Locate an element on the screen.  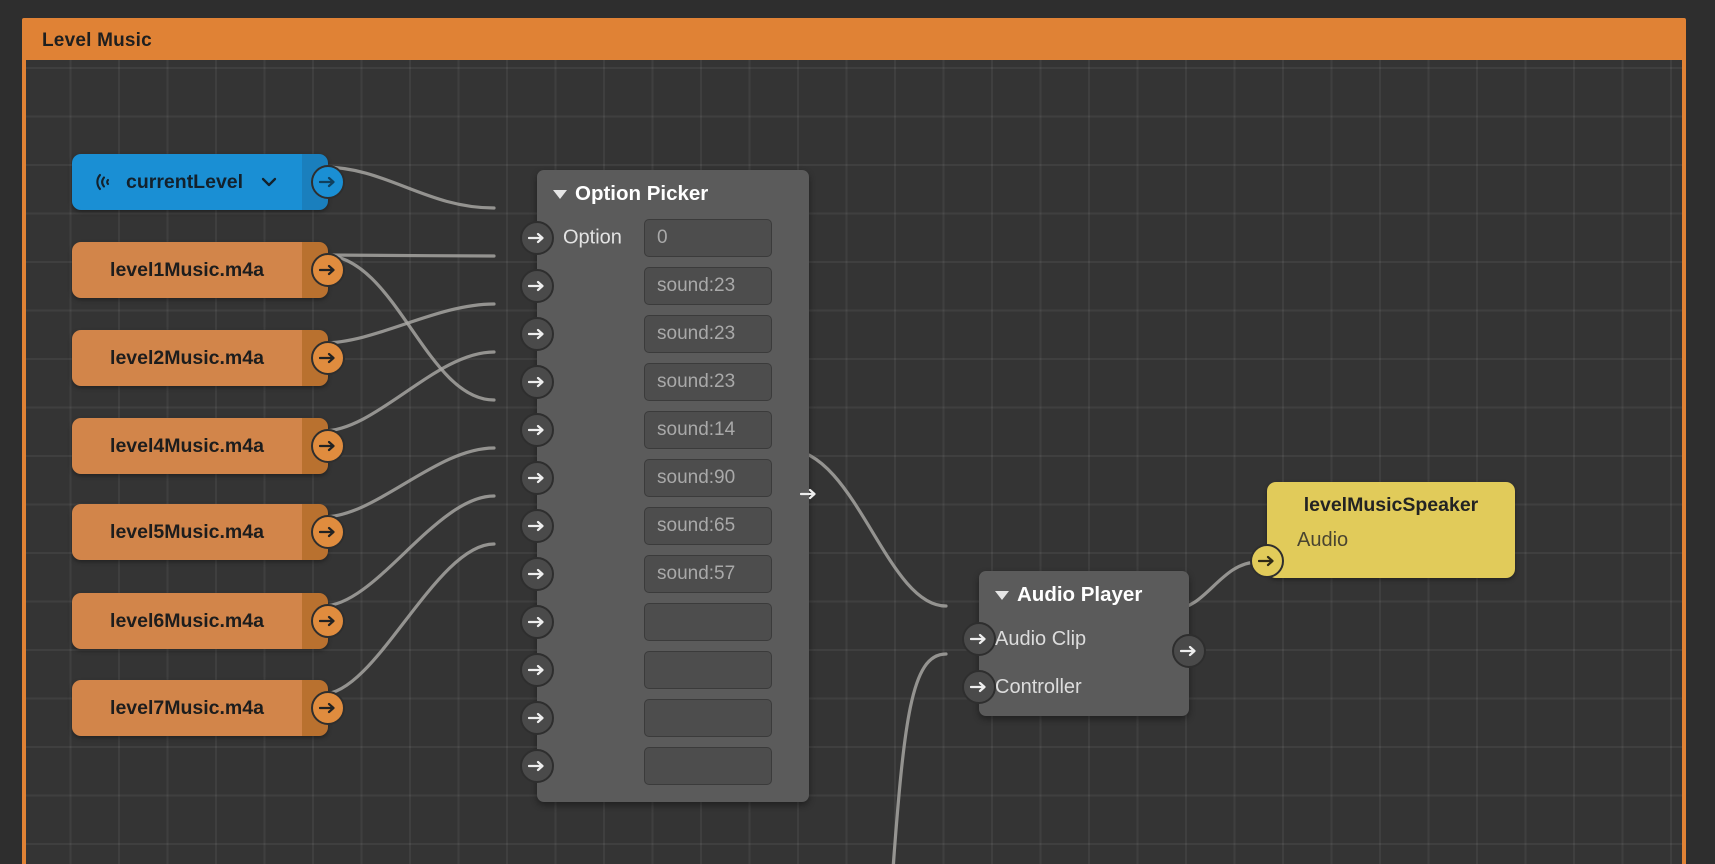
current-level-label: currentLevel is located at coordinates (185, 181).